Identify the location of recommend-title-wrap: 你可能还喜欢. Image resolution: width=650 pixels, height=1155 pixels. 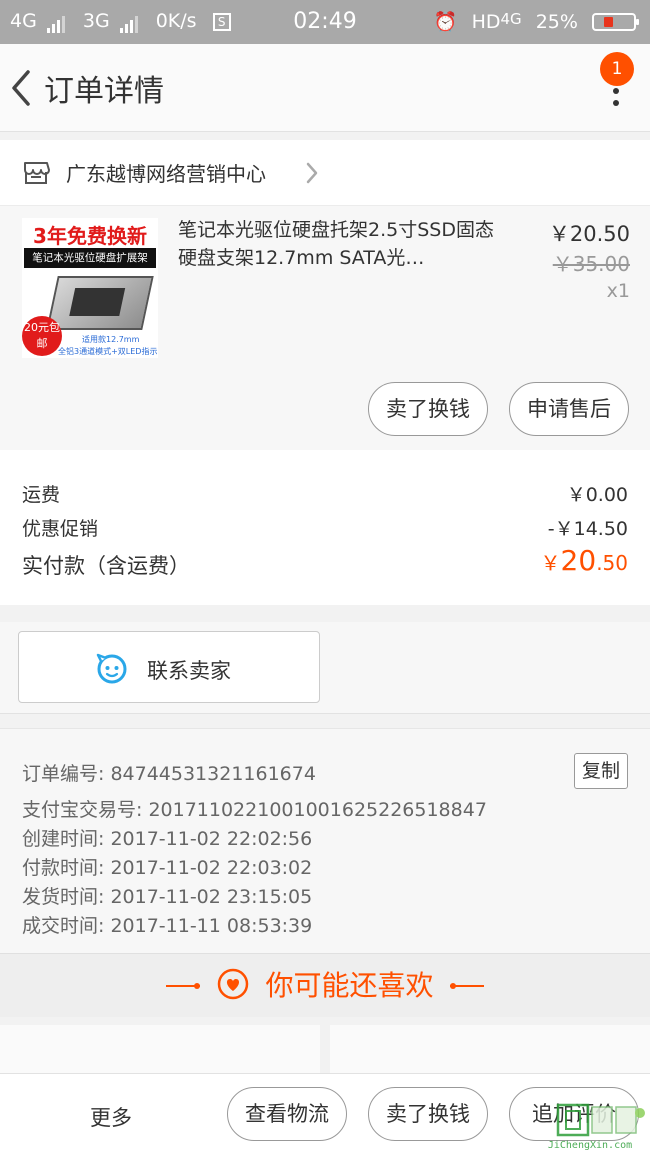
(325, 984).